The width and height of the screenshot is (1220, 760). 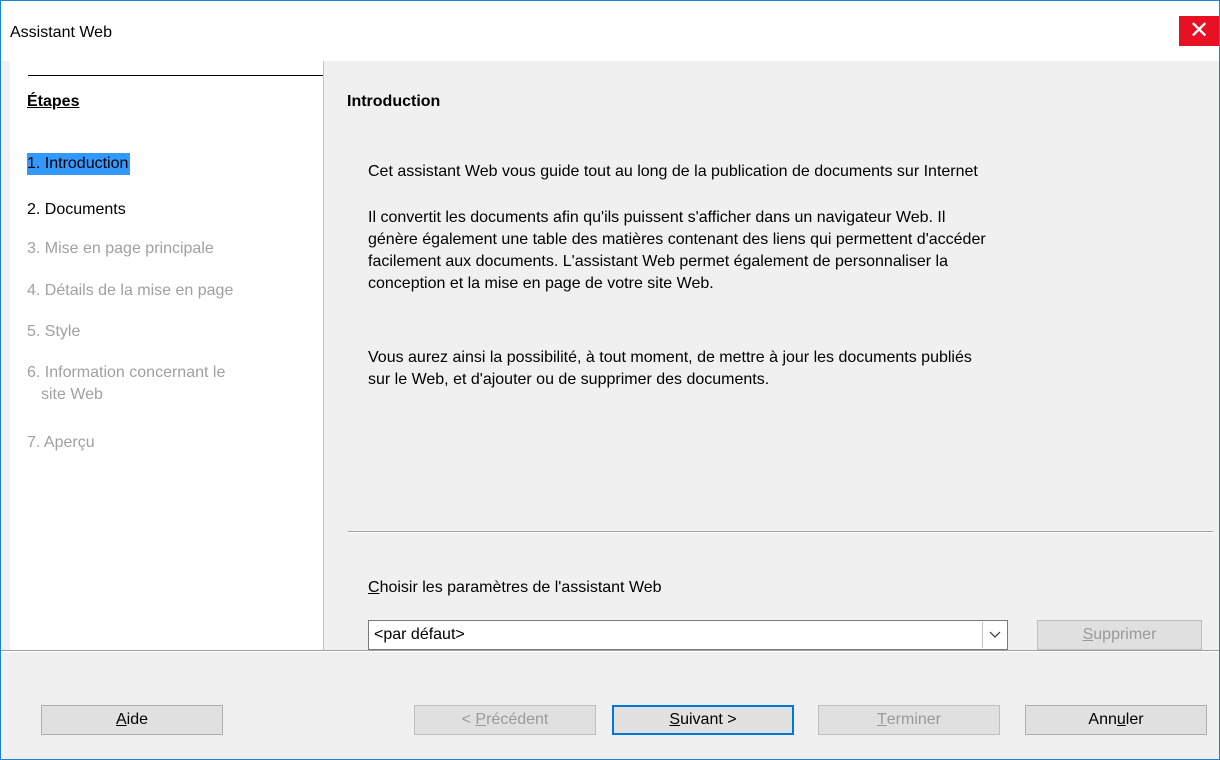 I want to click on previous-mnemonic: P, so click(x=481, y=719).